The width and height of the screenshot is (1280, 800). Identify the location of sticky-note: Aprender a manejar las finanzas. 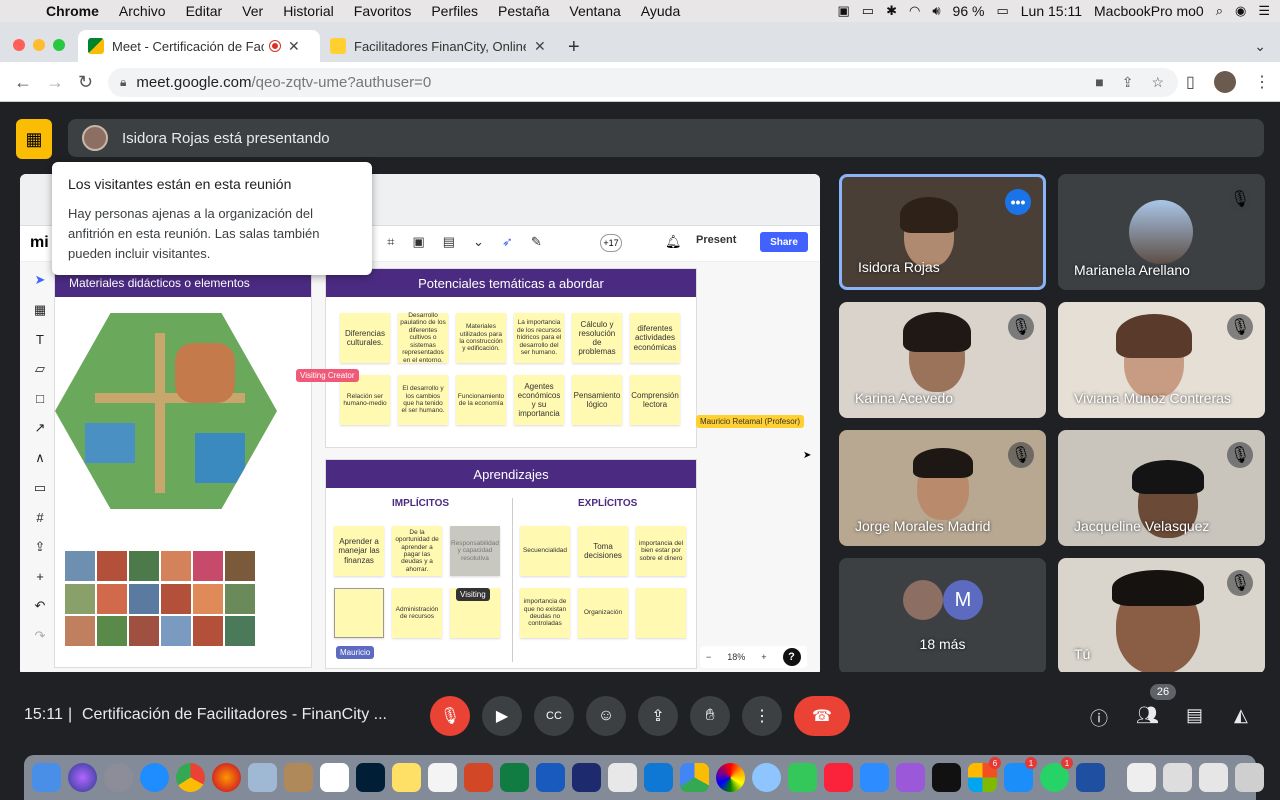
(359, 551).